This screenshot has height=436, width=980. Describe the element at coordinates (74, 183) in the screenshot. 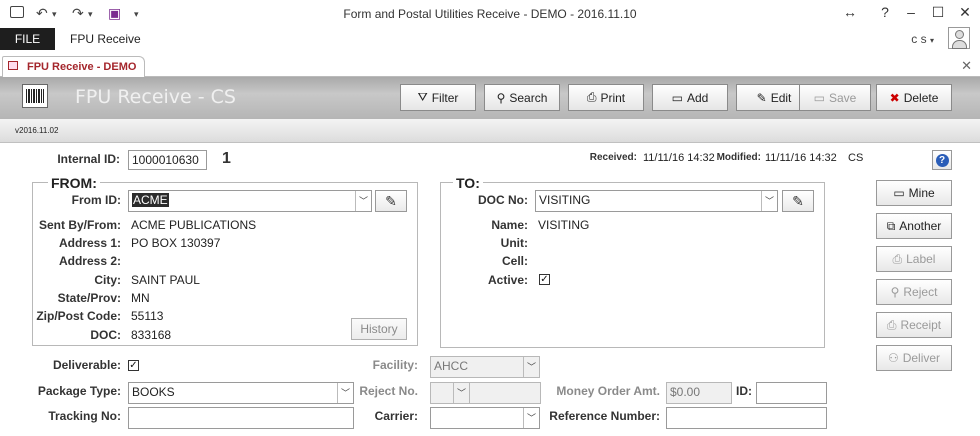

I see `from-heading: FROM:` at that location.